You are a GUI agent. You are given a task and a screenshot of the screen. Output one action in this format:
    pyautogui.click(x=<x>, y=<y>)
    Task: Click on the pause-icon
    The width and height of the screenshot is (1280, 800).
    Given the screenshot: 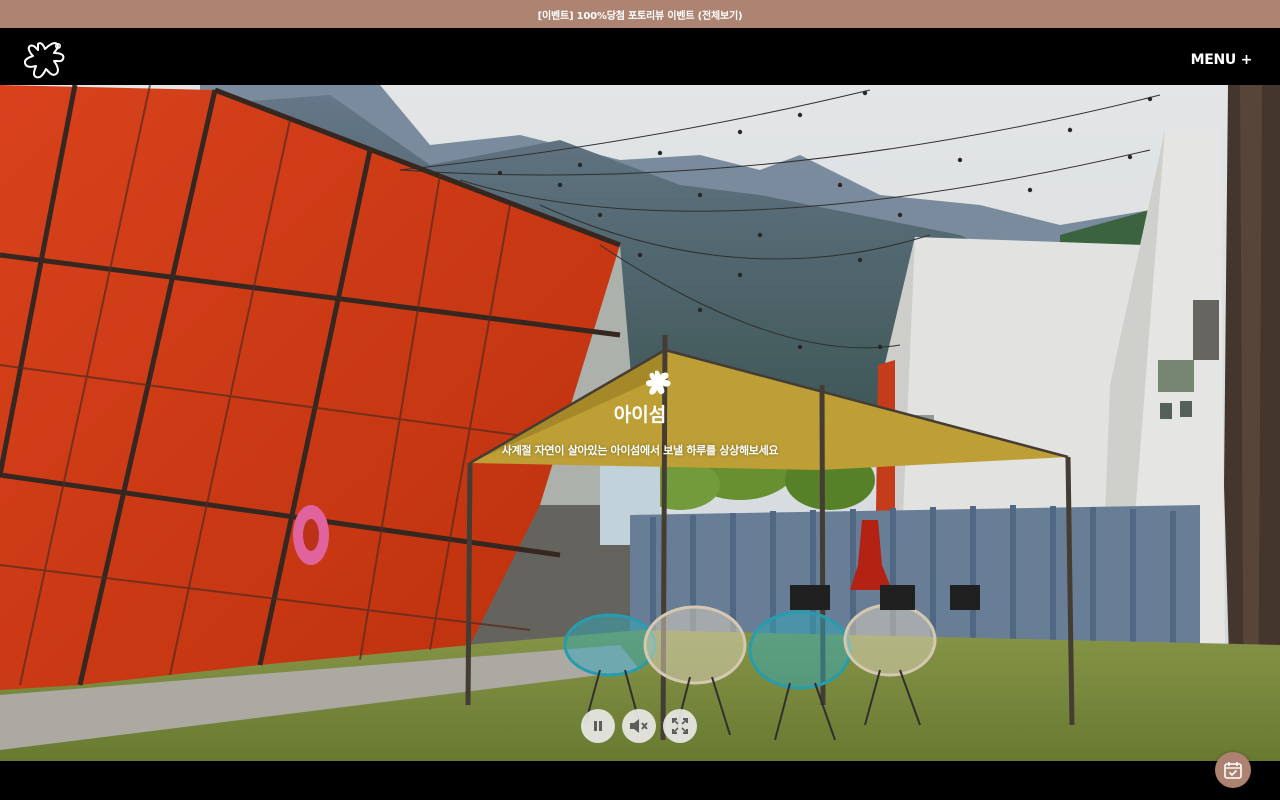 What is the action you would take?
    pyautogui.click(x=598, y=726)
    